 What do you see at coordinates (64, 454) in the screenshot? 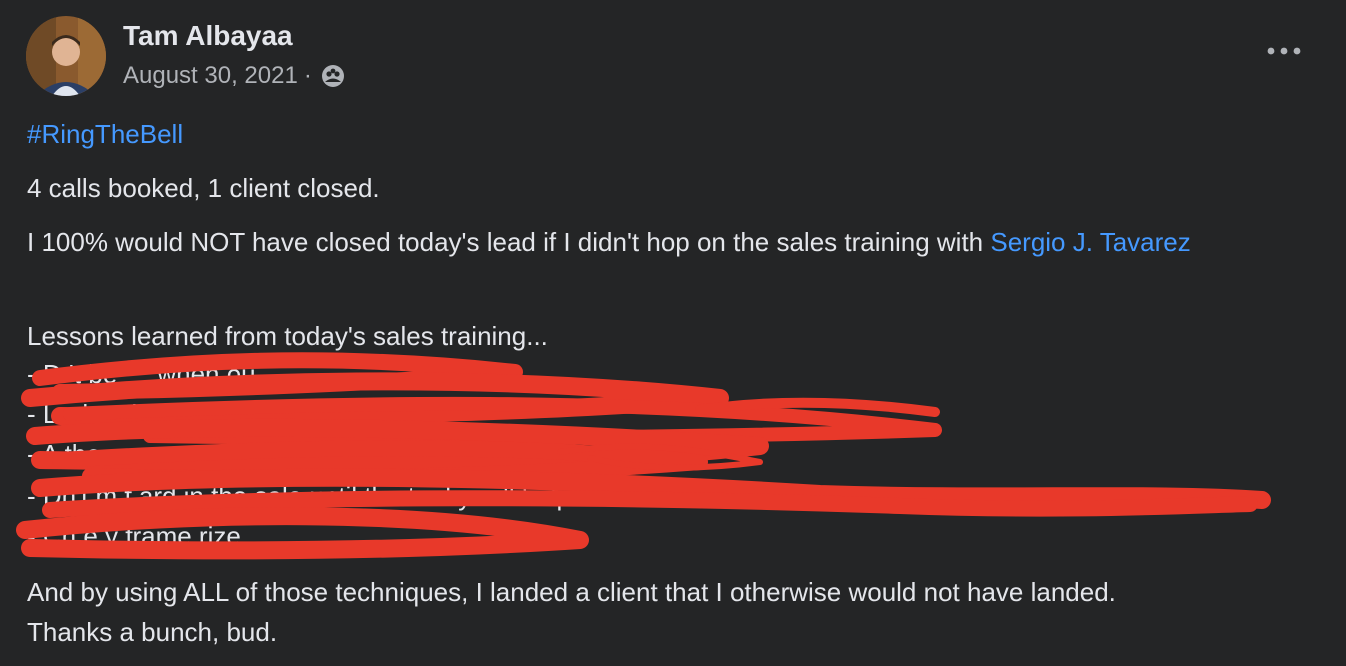
I see `lesson-item: - A the` at bounding box center [64, 454].